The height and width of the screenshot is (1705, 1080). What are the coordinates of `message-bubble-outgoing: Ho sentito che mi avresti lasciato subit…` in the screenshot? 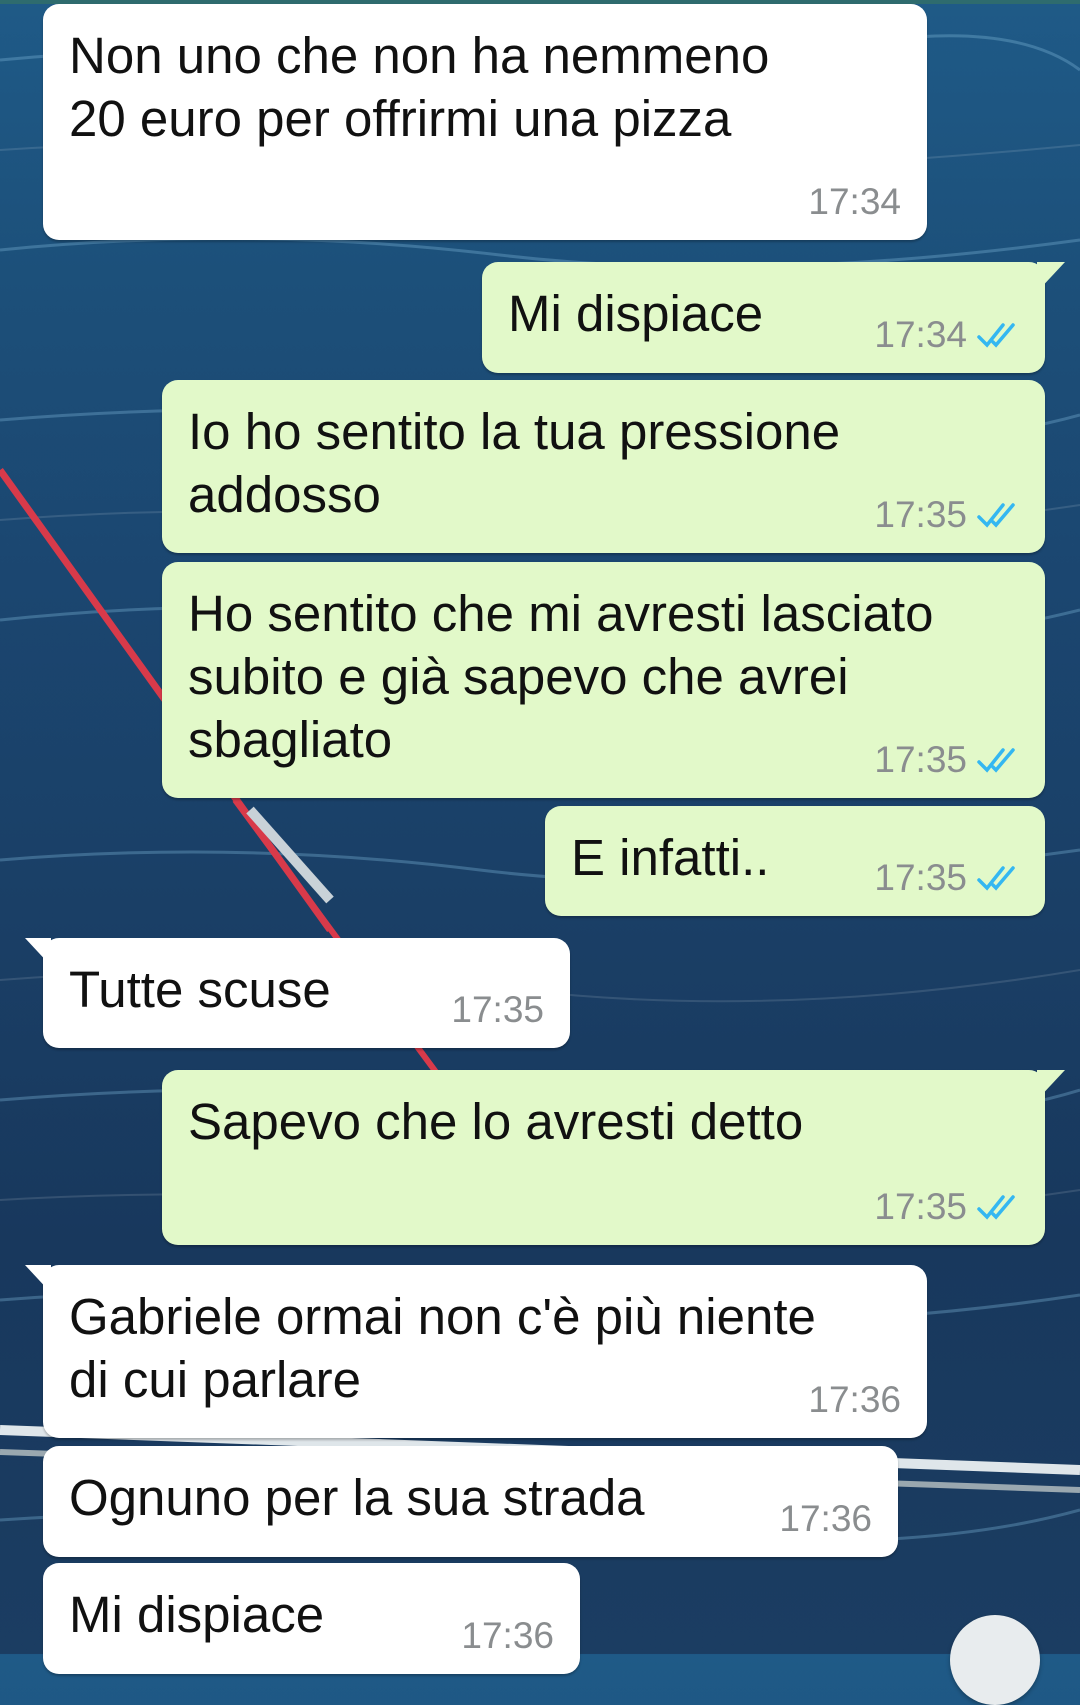 It's located at (603, 680).